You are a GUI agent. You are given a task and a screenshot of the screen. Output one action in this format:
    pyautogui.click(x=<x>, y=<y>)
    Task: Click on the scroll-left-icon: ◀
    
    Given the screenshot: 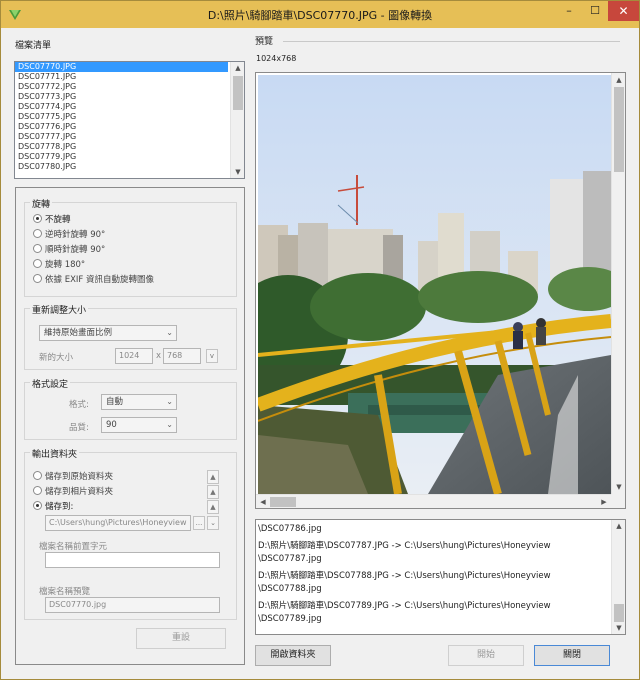 What is the action you would take?
    pyautogui.click(x=263, y=501)
    